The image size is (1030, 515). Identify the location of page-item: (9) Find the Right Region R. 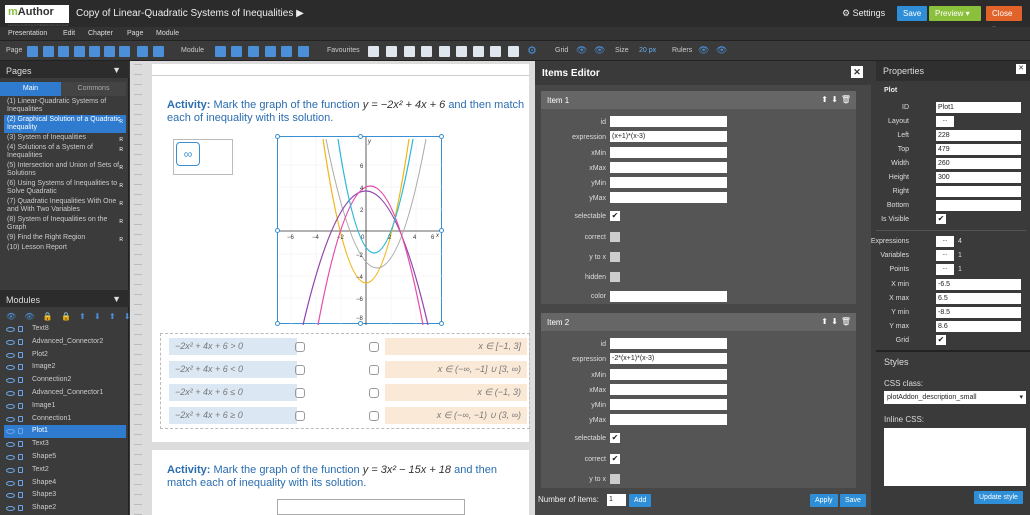
(65, 238).